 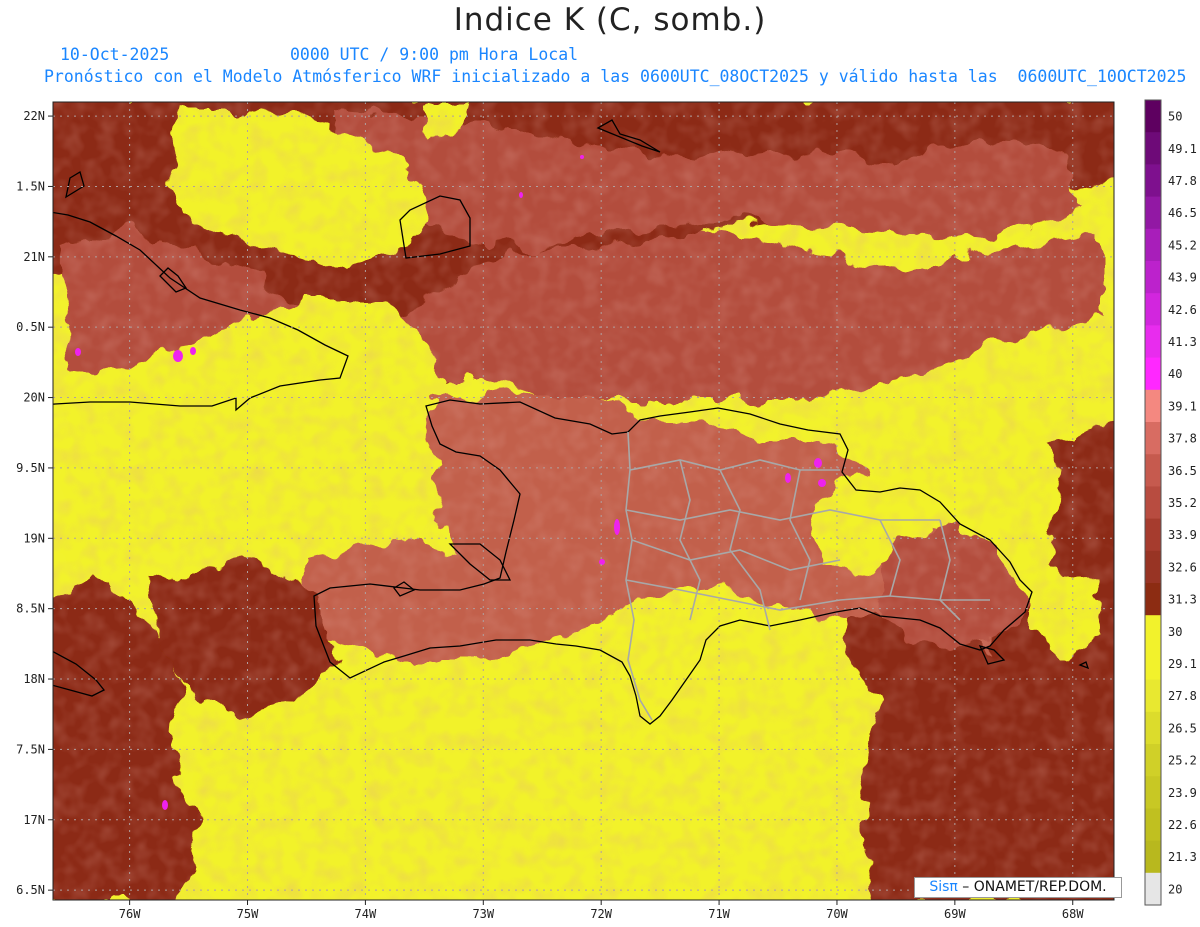 What do you see at coordinates (1182, 213) in the screenshot?
I see `colorbar-label: 46.5` at bounding box center [1182, 213].